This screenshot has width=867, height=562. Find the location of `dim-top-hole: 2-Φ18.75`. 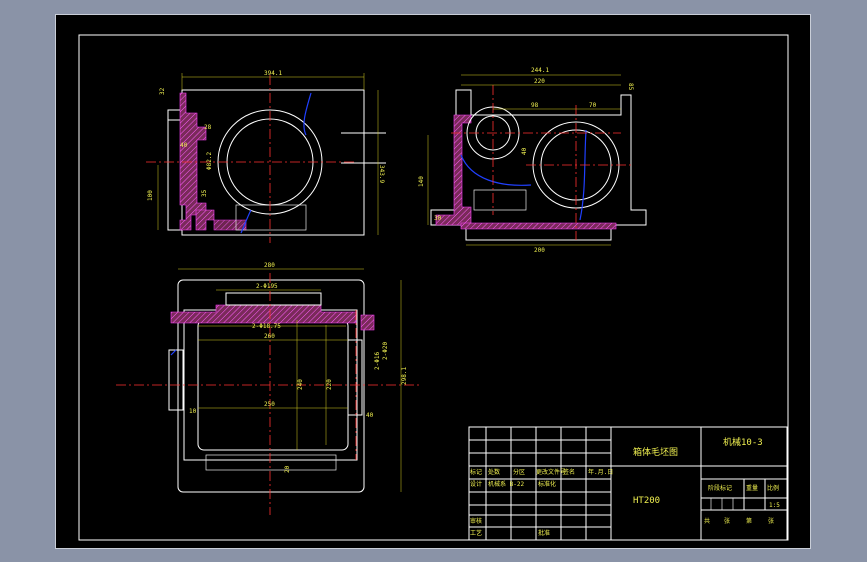

dim-top-hole: 2-Φ18.75 is located at coordinates (266, 326).